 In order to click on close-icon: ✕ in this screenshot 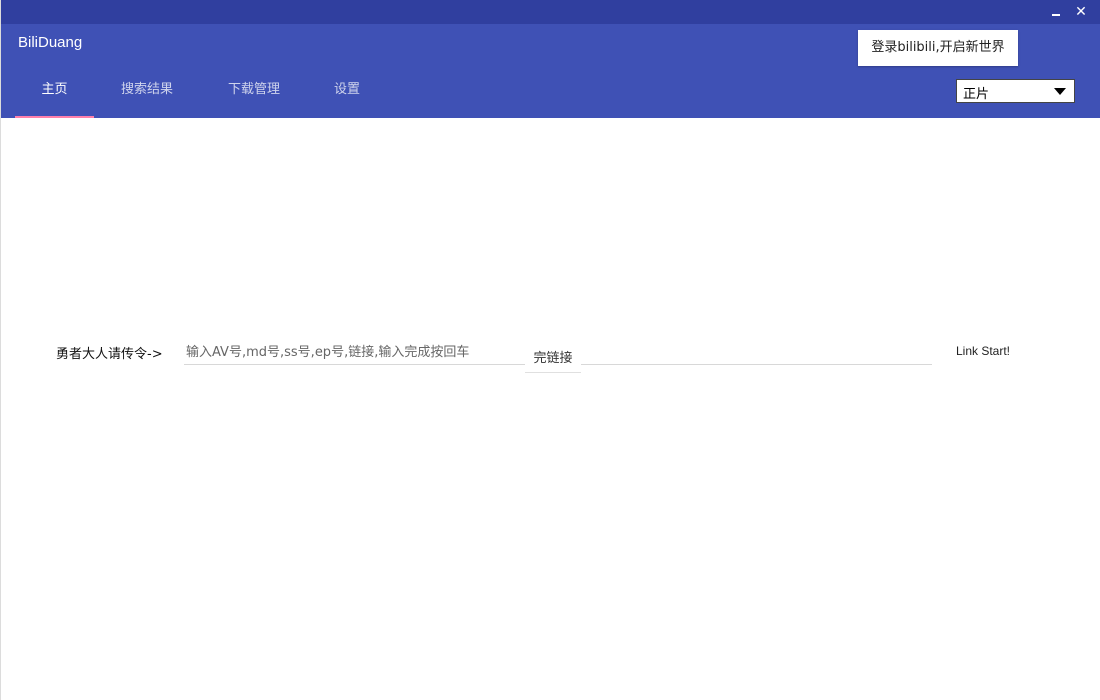, I will do `click(1081, 12)`.